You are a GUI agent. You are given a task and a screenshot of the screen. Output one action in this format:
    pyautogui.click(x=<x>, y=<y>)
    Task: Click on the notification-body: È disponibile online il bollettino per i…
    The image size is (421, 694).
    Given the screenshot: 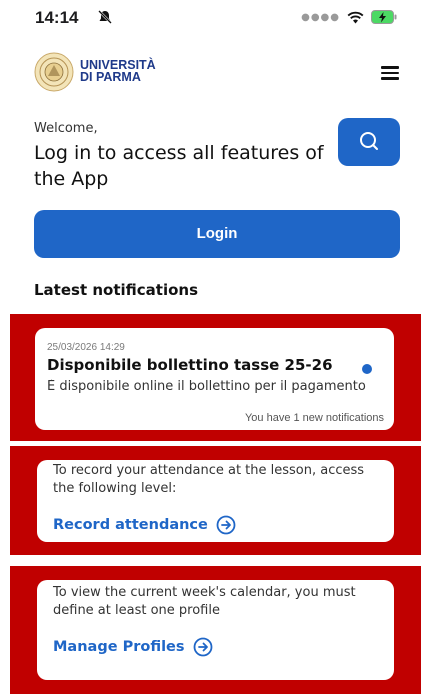 What is the action you would take?
    pyautogui.click(x=206, y=386)
    